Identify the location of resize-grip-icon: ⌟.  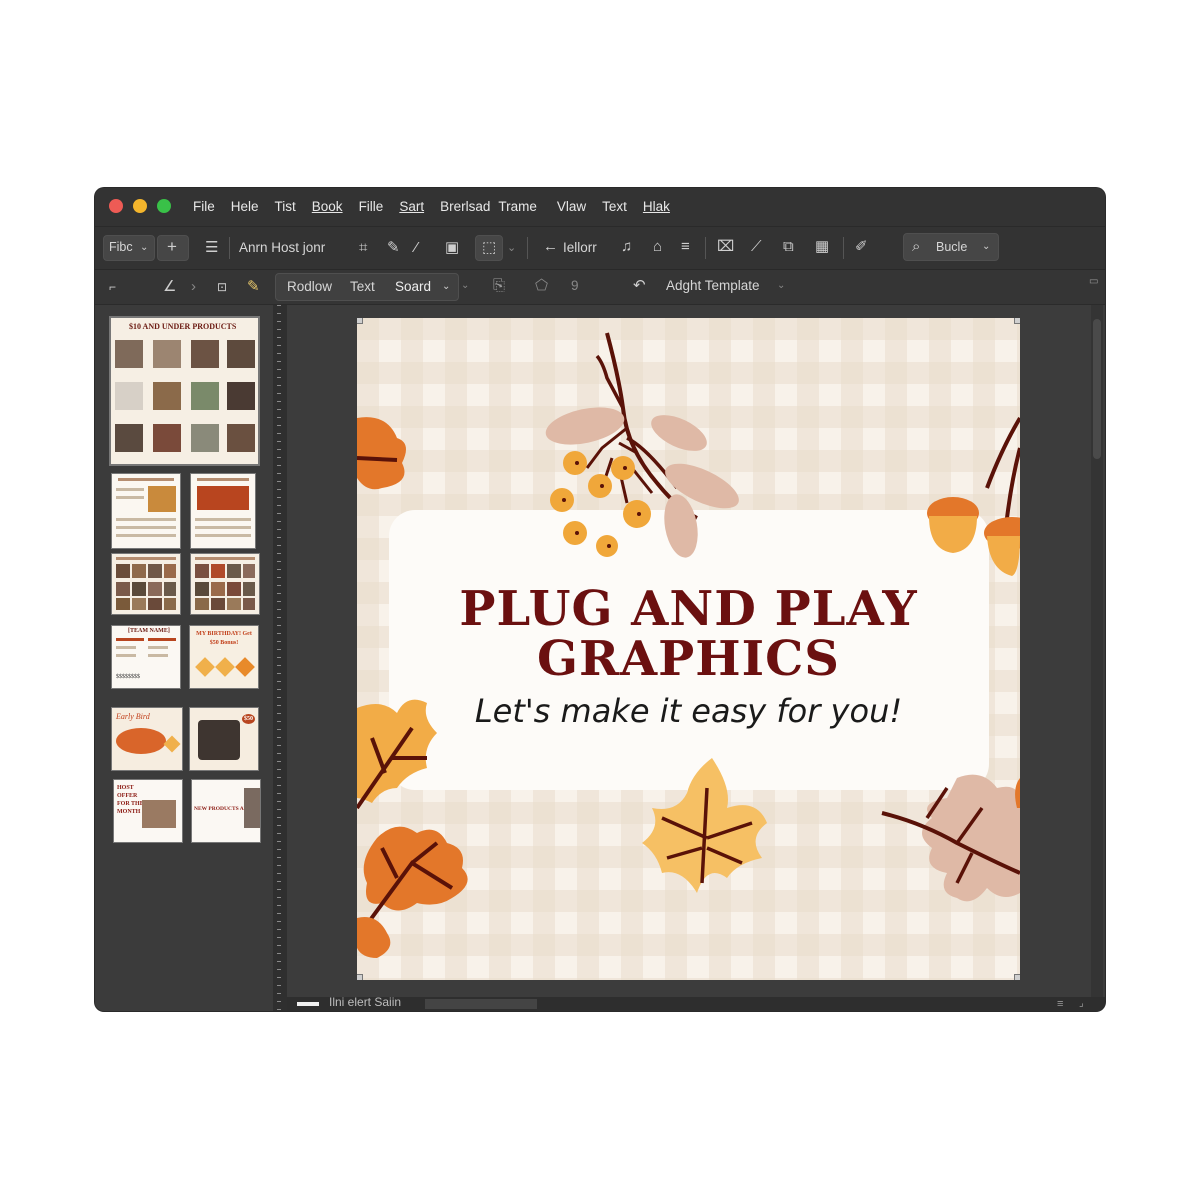
(1081, 1003).